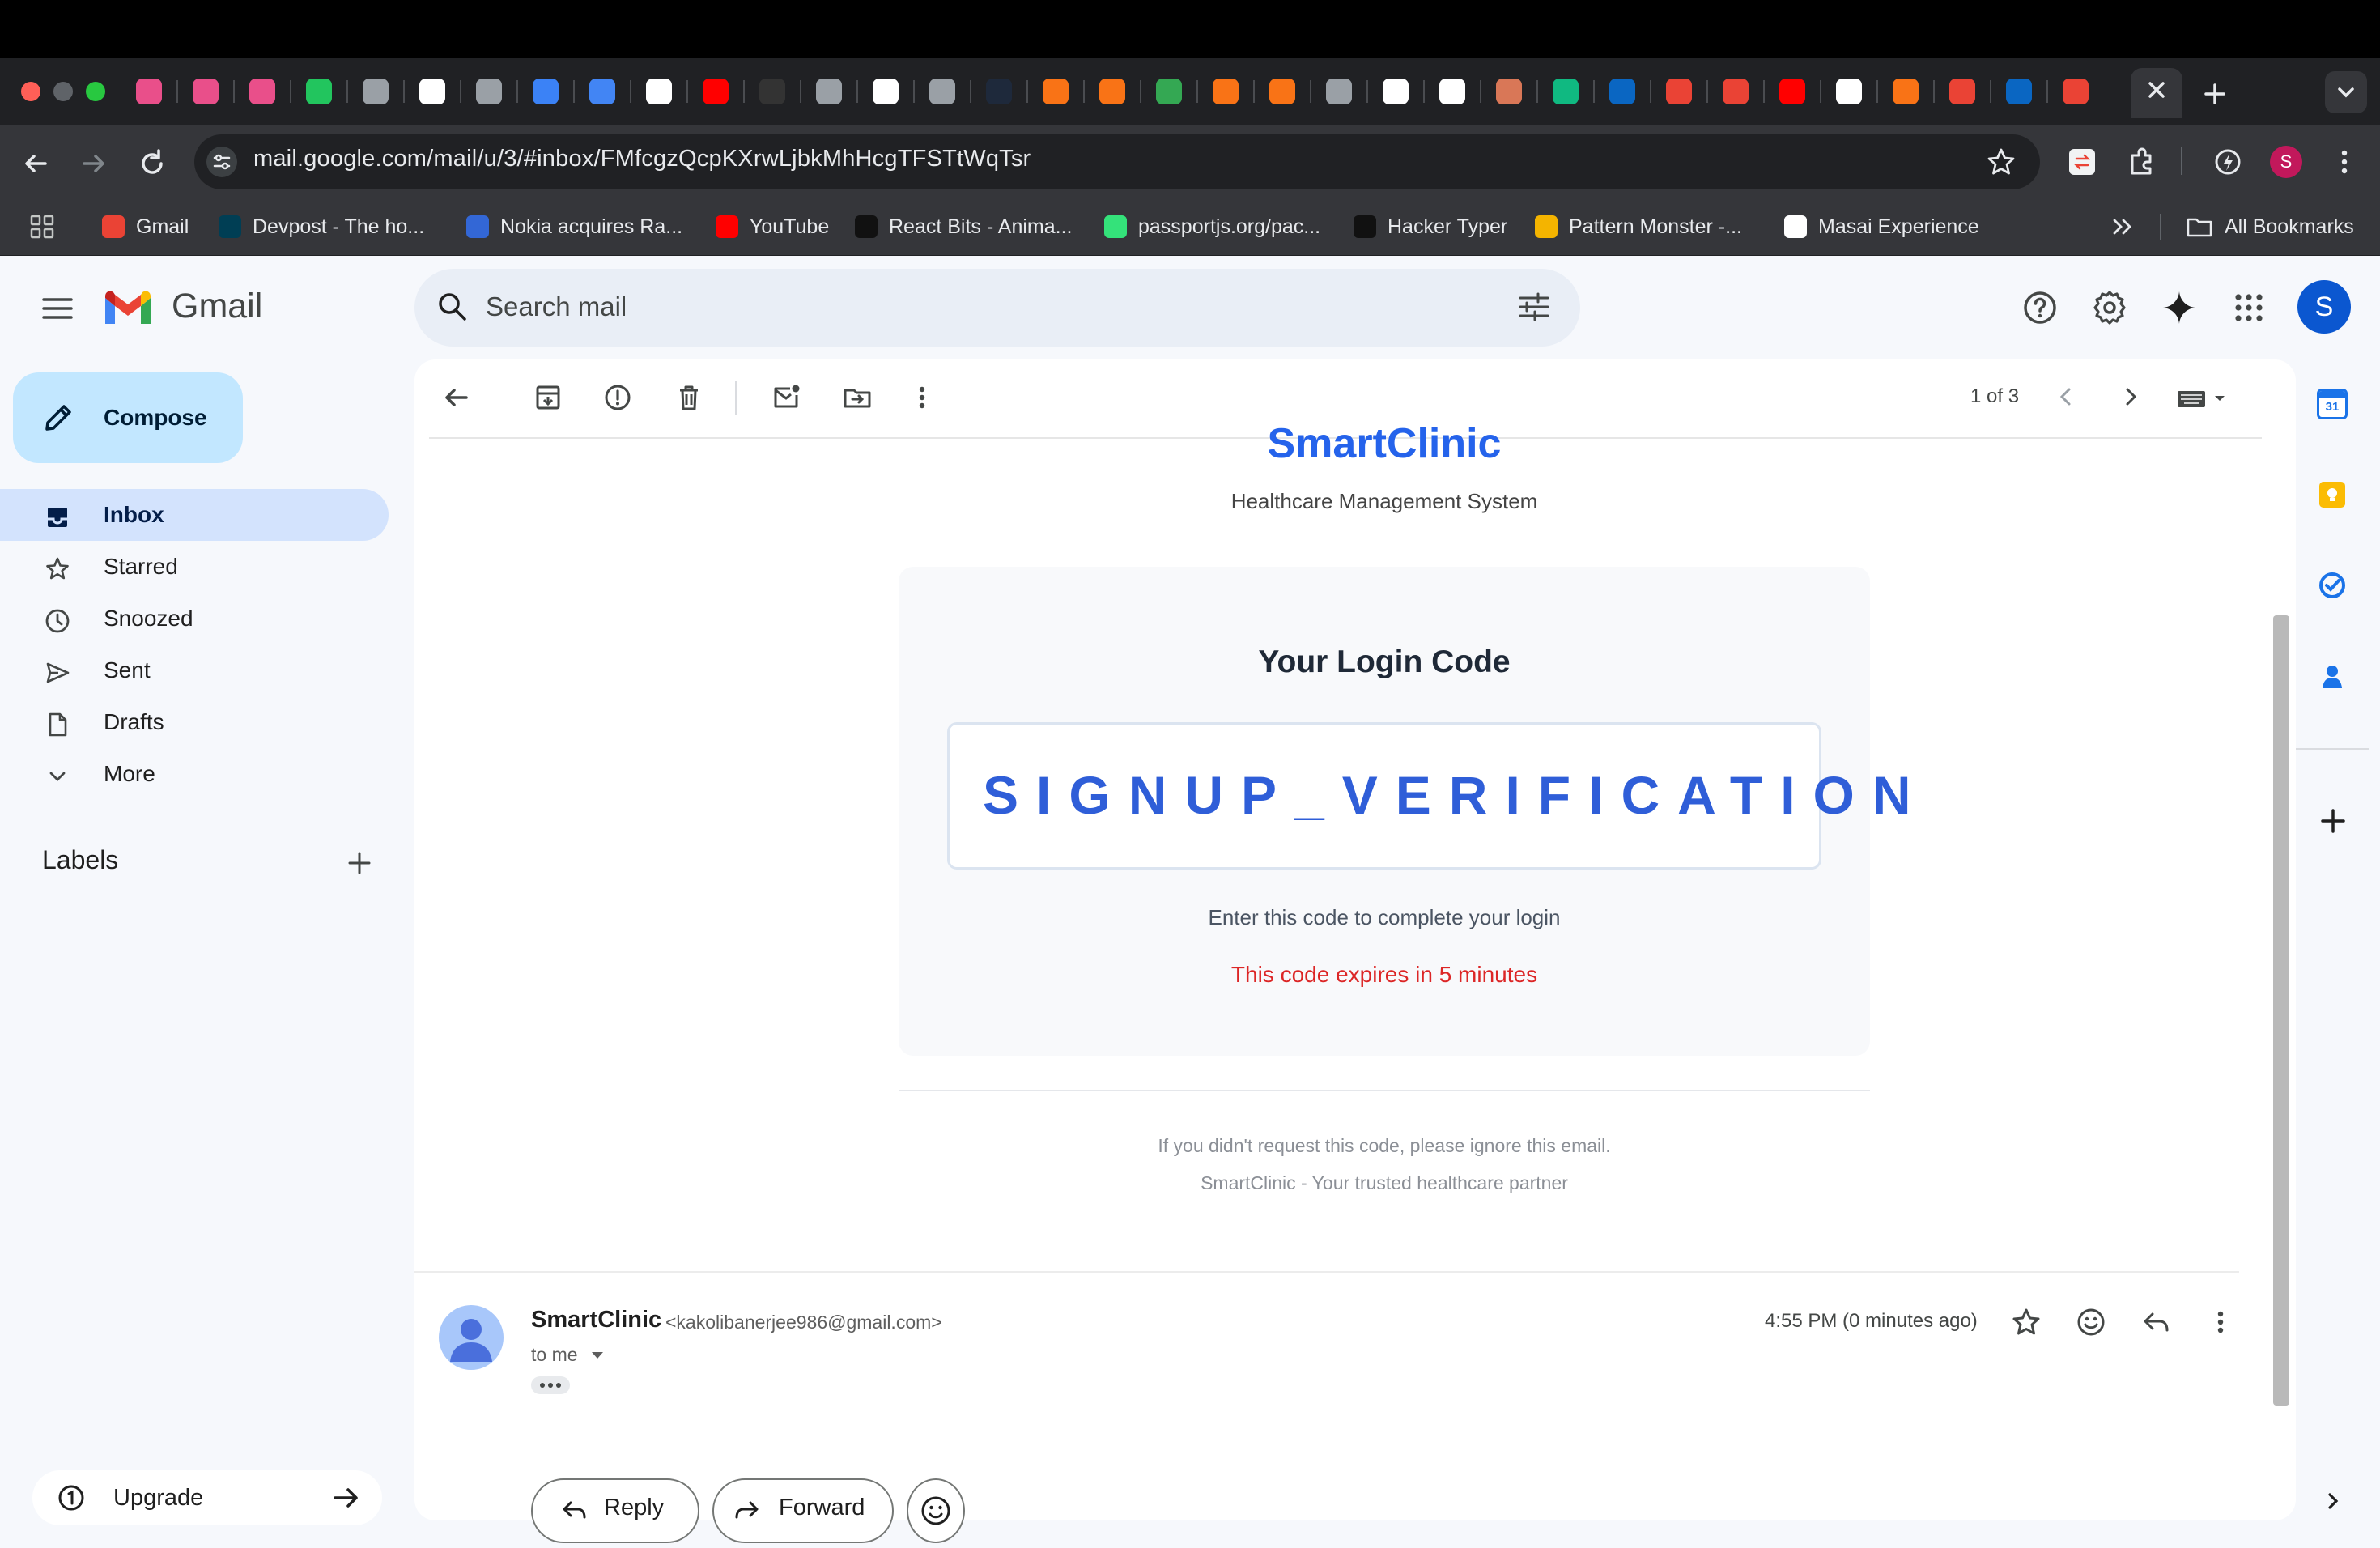  Describe the element at coordinates (195, 567) in the screenshot. I see `nav-item-starred: Starred` at that location.